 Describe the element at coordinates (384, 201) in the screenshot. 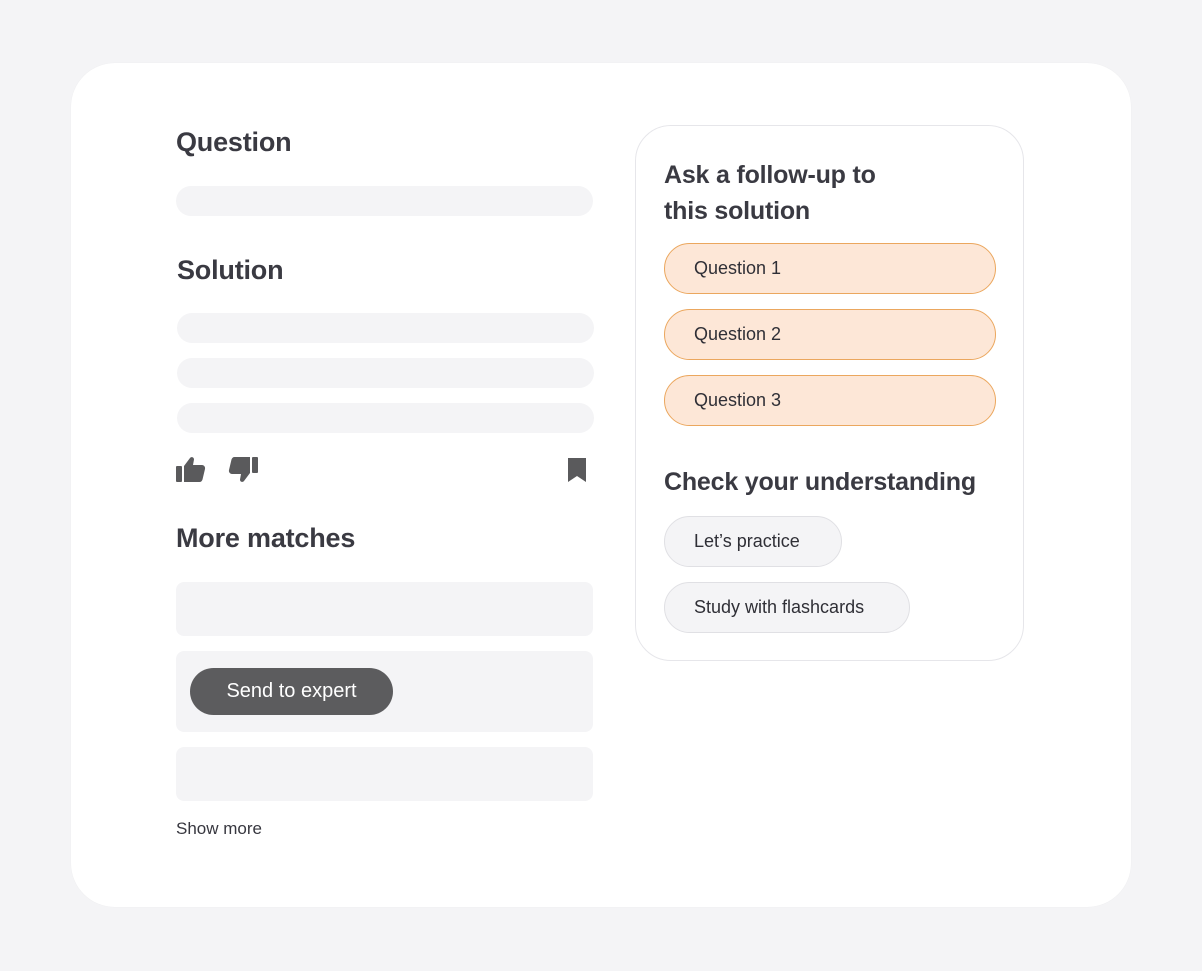

I see `question-placeholder` at that location.